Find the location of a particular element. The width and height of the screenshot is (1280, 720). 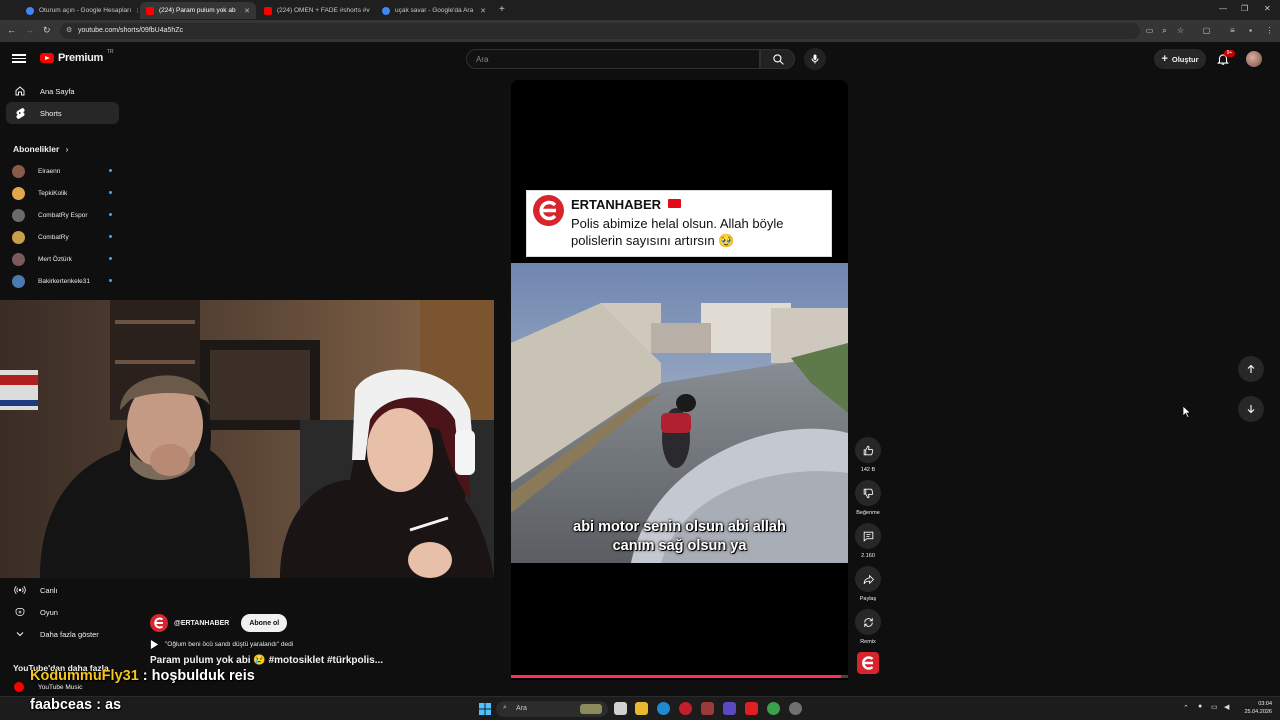

cast-icon: ▭ is located at coordinates (1149, 30).